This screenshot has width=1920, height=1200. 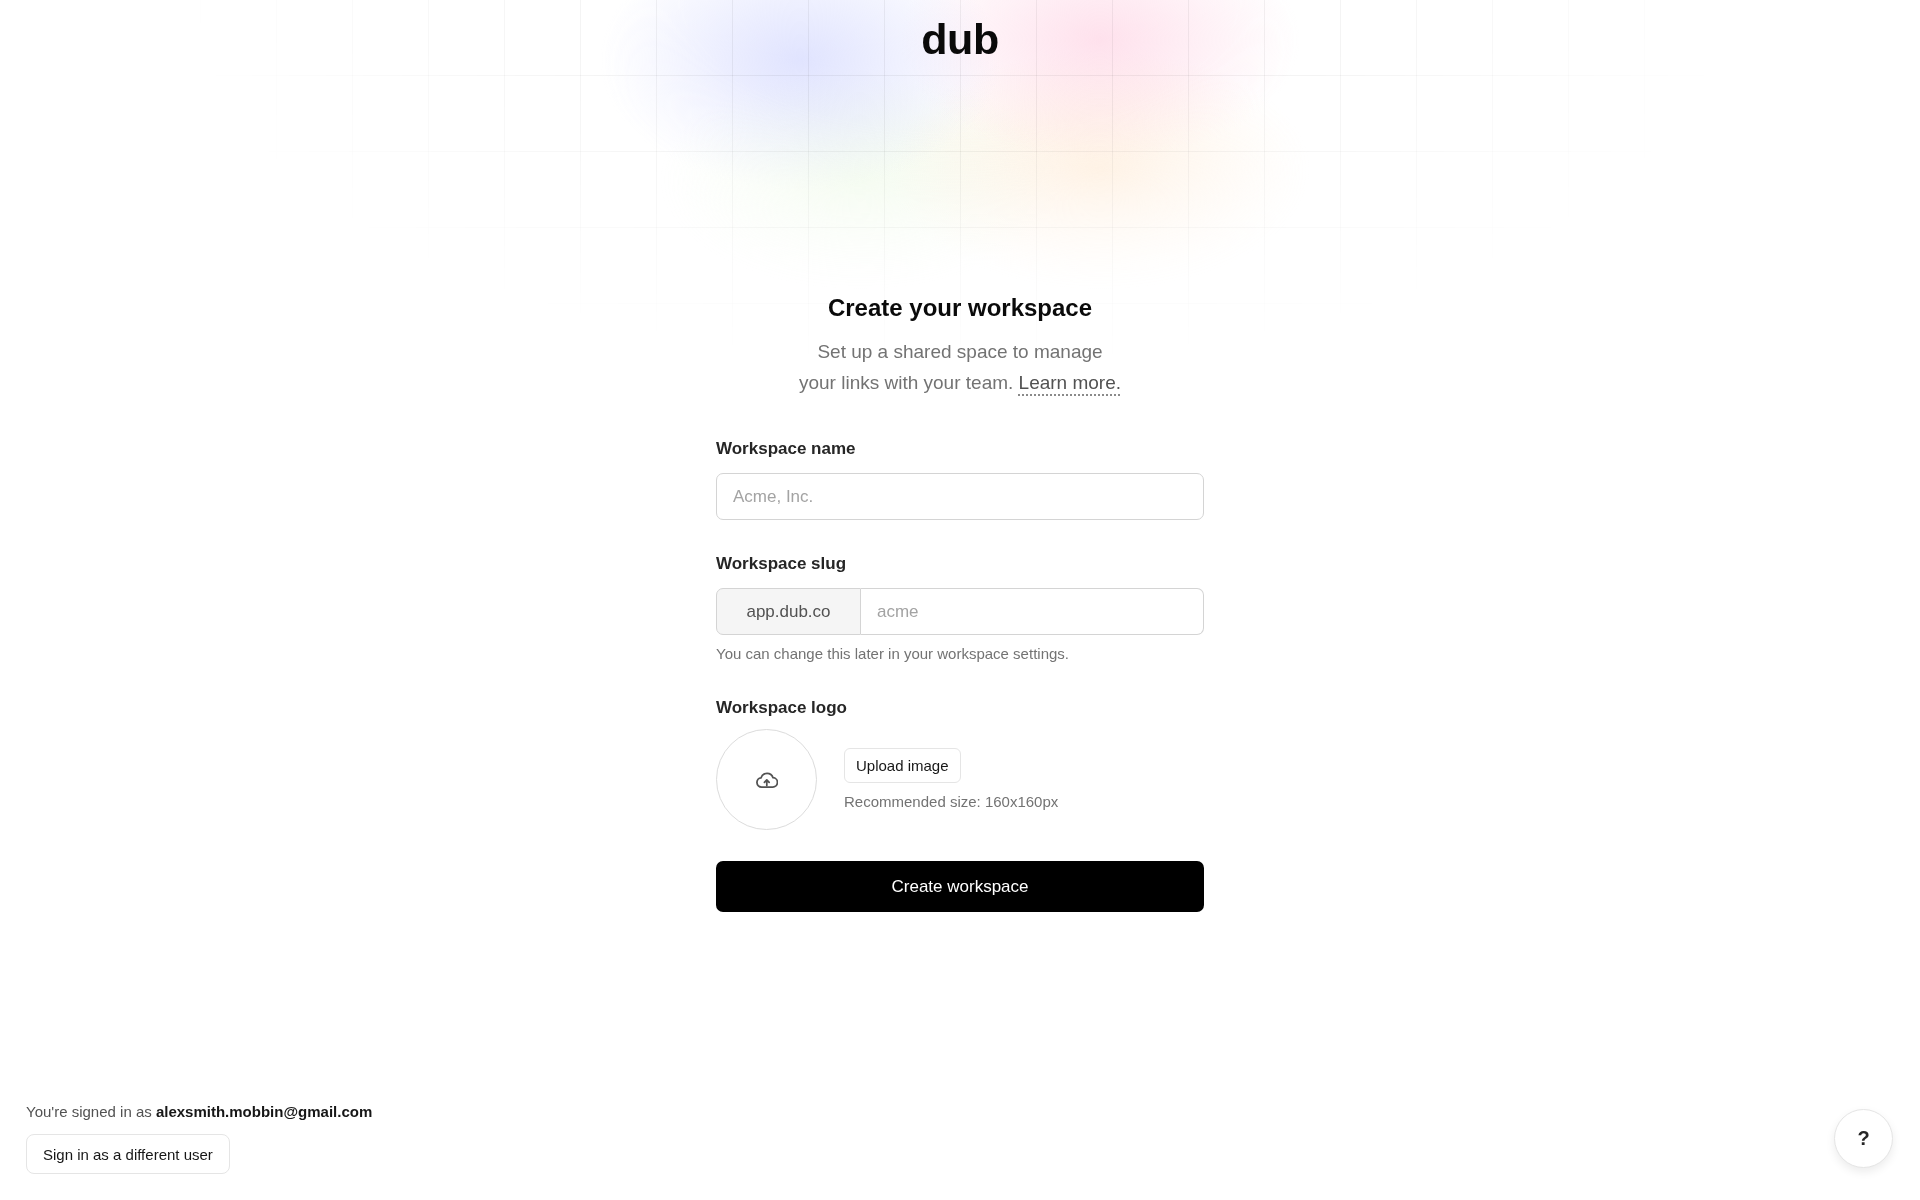 I want to click on learn-more-link: Learn more., so click(x=1070, y=382).